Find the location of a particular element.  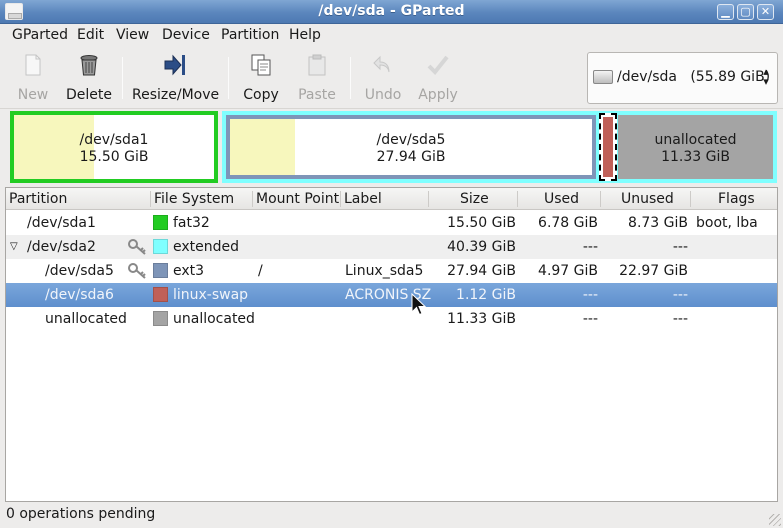

new-label: New is located at coordinates (33, 95).